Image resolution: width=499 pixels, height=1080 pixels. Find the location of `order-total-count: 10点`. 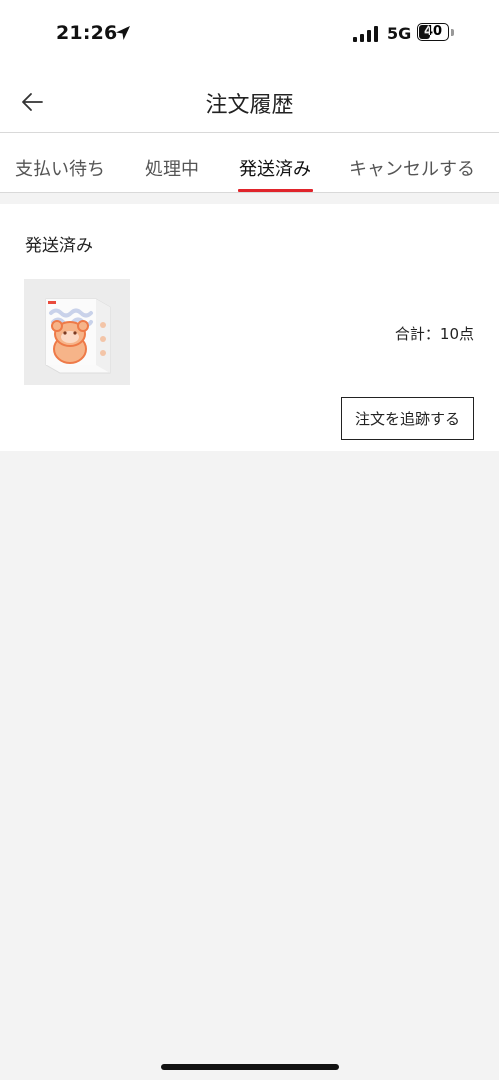

order-total-count: 10点 is located at coordinates (456, 334).